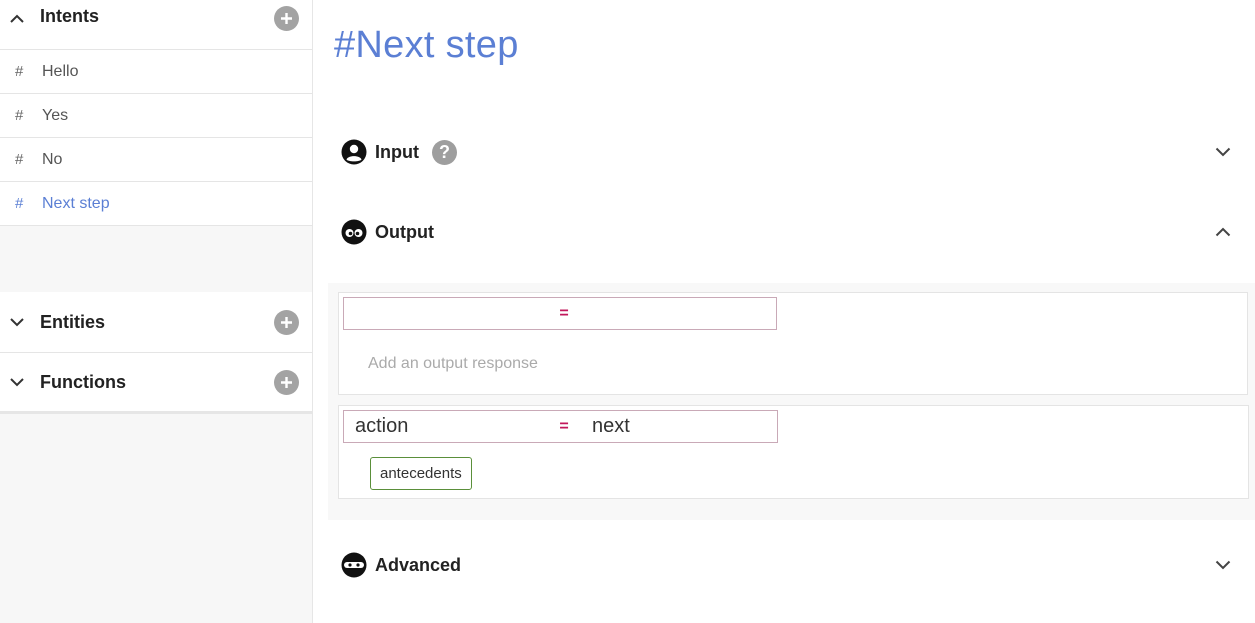  What do you see at coordinates (70, 16) in the screenshot?
I see `intents-title: Intents` at bounding box center [70, 16].